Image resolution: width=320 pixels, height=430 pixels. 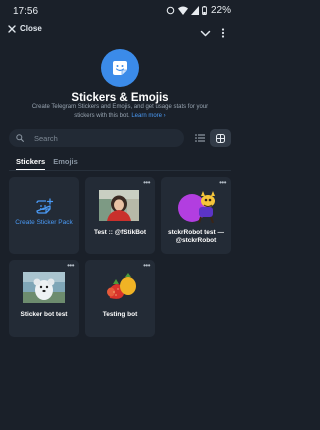 I want to click on search-input, so click(x=104, y=138).